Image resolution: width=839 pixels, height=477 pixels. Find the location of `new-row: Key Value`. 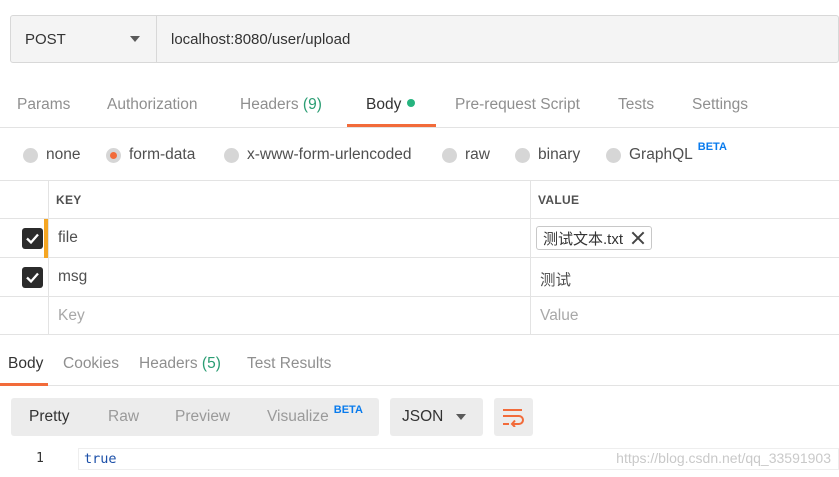

new-row: Key Value is located at coordinates (419, 316).